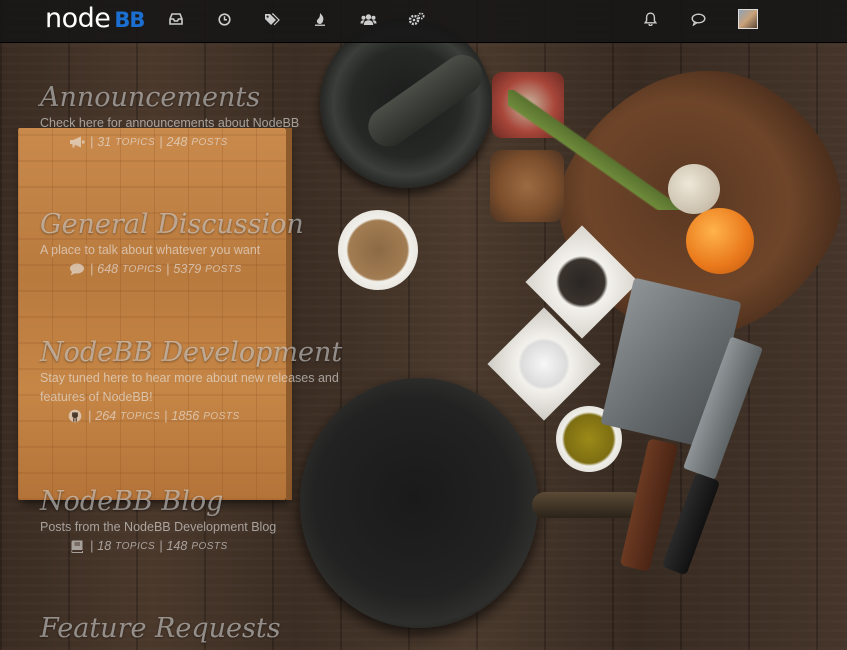  I want to click on topic-count: 648, so click(108, 269).